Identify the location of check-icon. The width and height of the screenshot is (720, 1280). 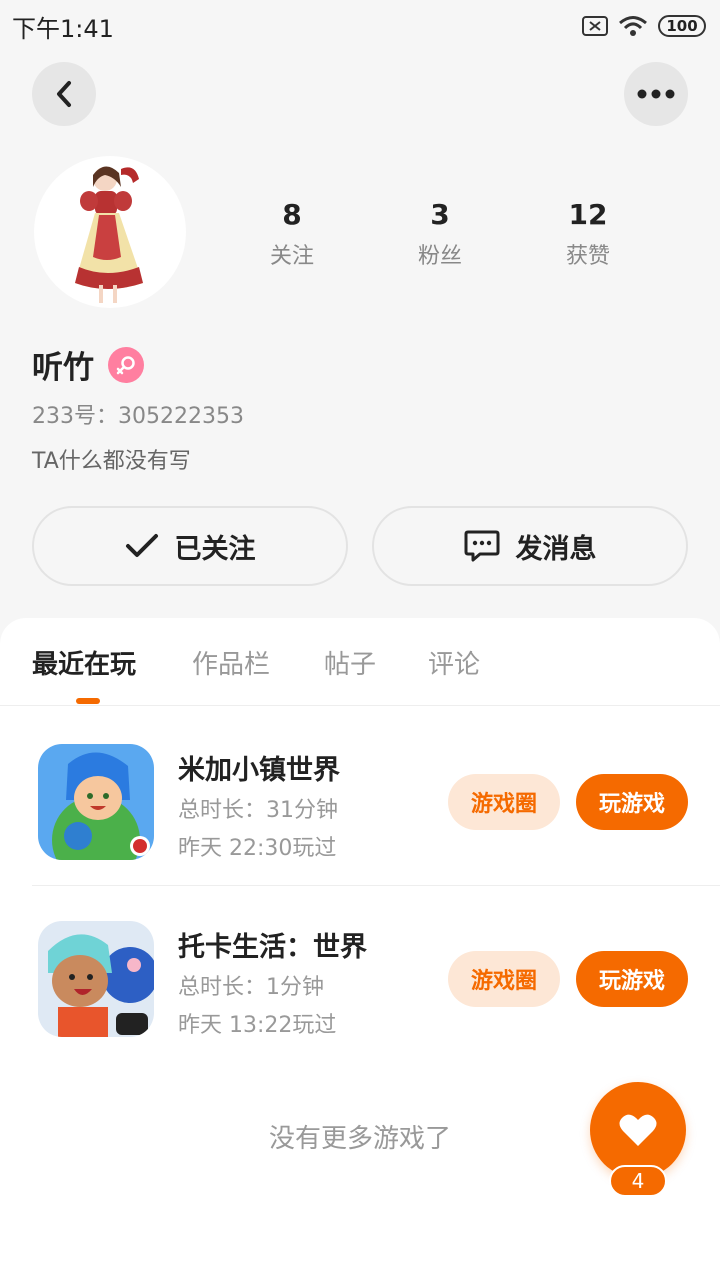
(141, 545).